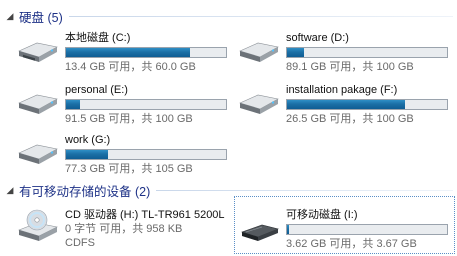  I want to click on free-space-text: 26.5 GB 可用，共 100 GB, so click(350, 119).